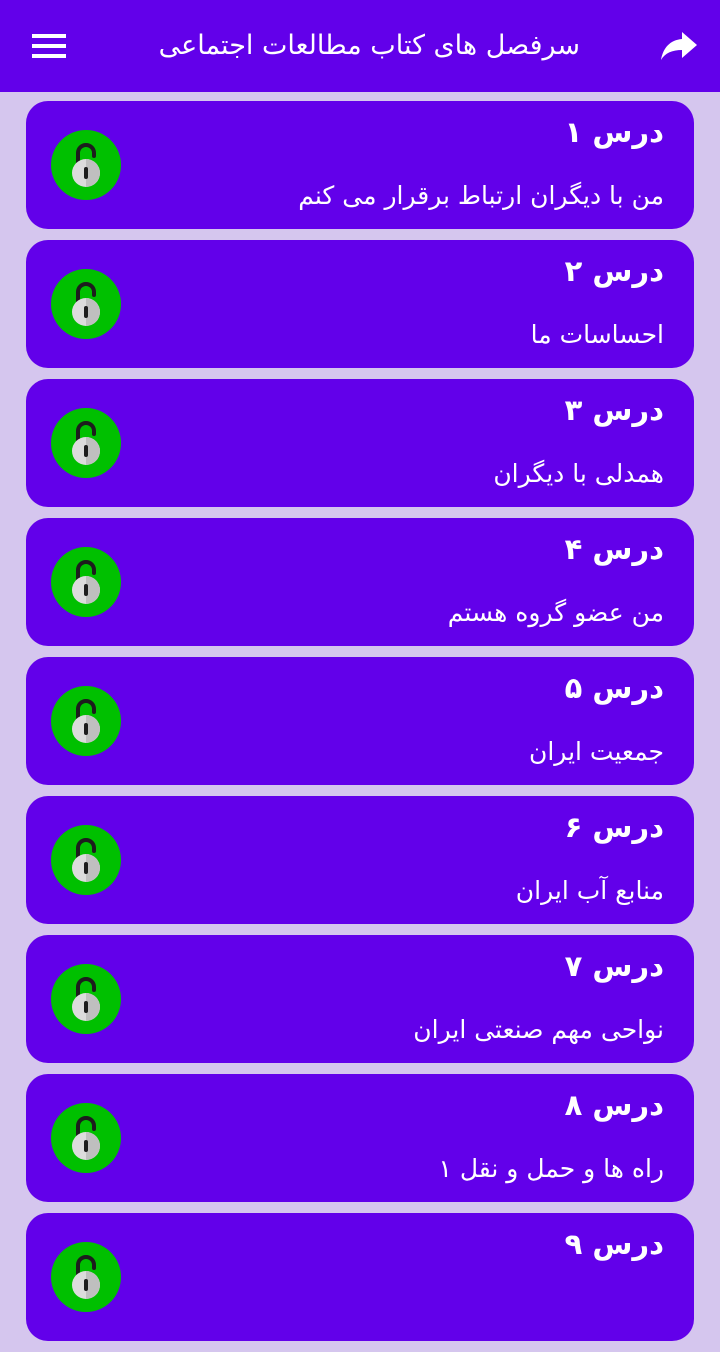 The height and width of the screenshot is (1352, 720). I want to click on lesson-title: درس ۸, so click(614, 1105).